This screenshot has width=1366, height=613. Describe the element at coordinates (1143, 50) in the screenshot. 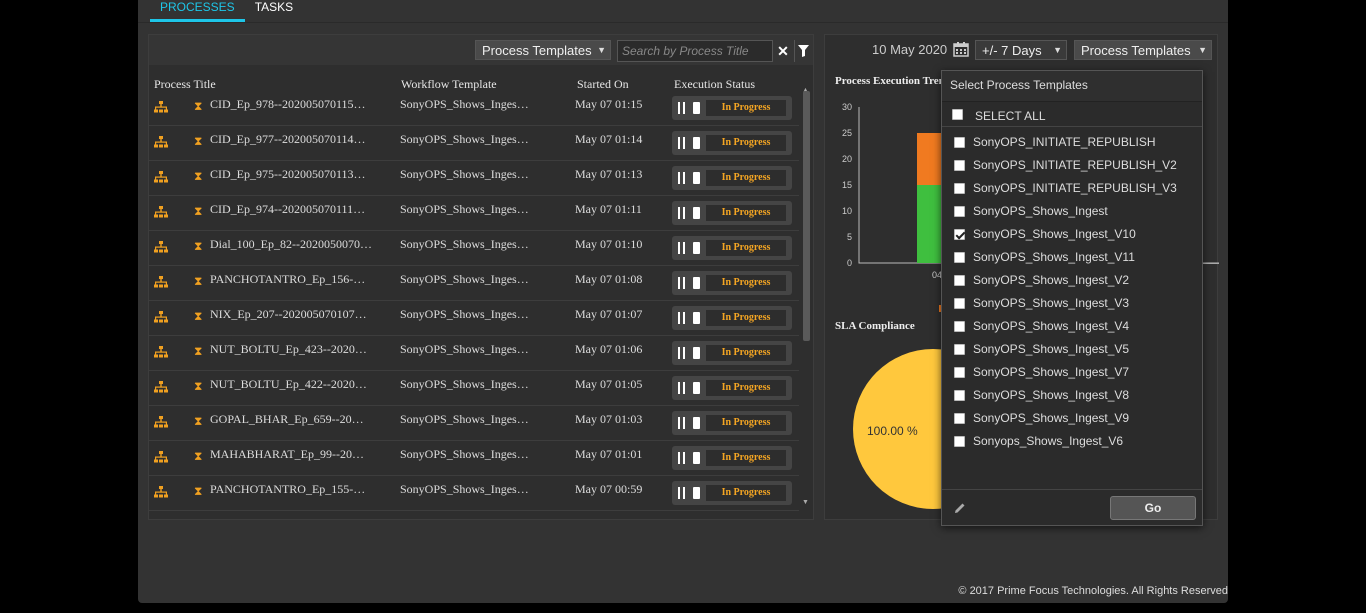

I see `dashboard-templates-dropdown: Process Templates ▼` at that location.